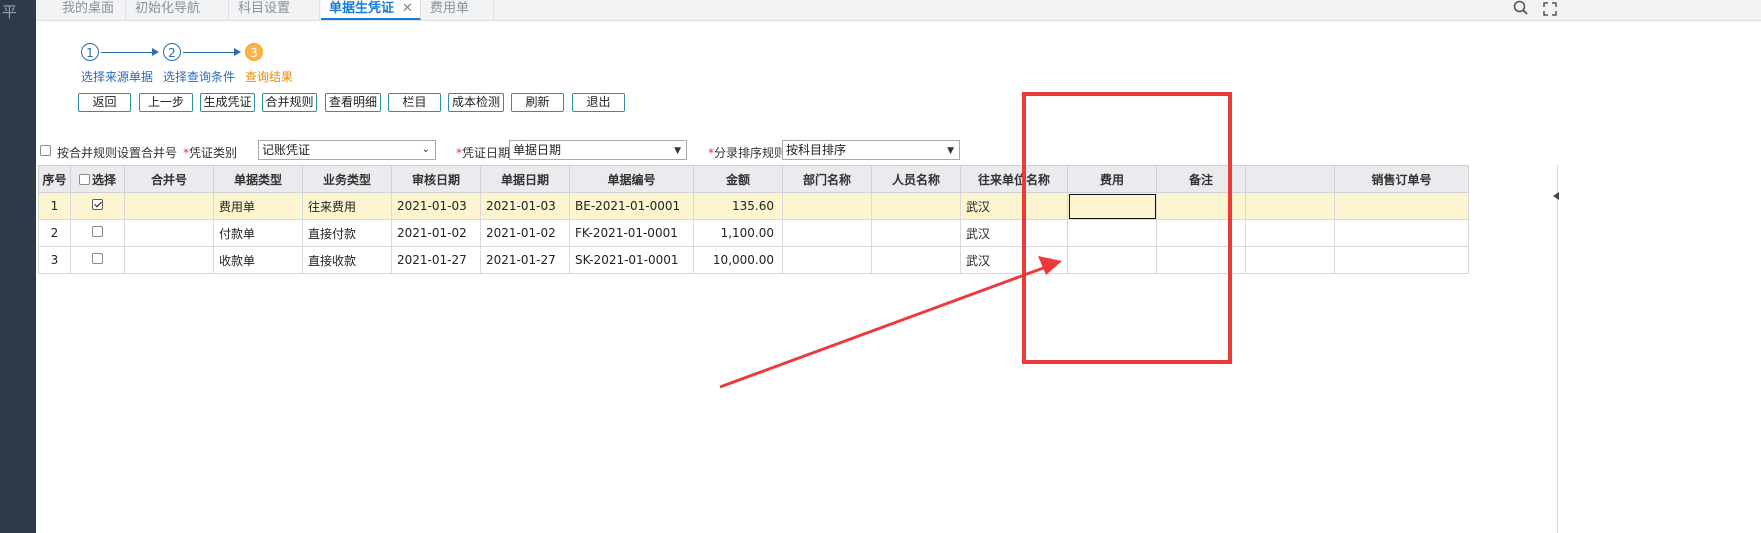 The width and height of the screenshot is (1761, 533). I want to click on back-button: 返回, so click(104, 102).